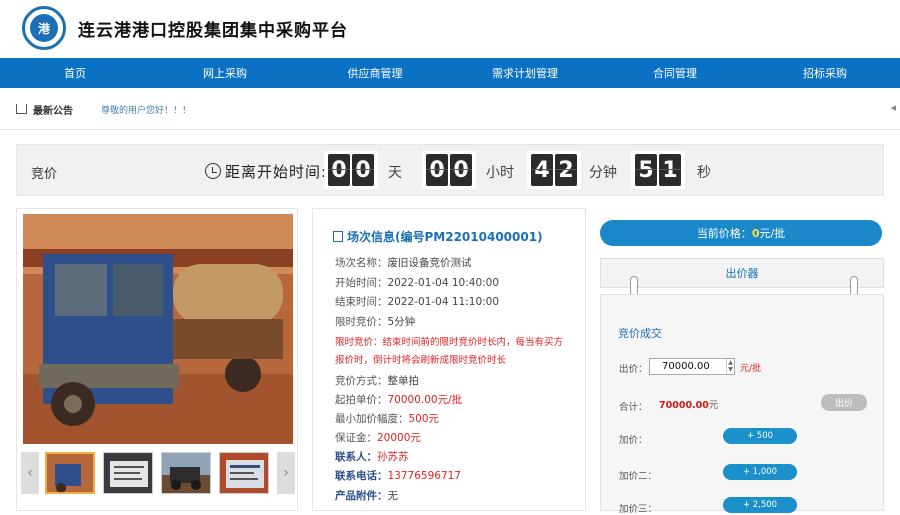  I want to click on main-photo, so click(158, 329).